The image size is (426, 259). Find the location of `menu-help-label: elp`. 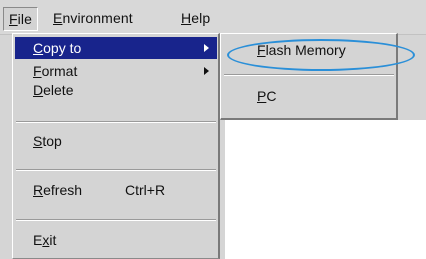

menu-help-label: elp is located at coordinates (201, 18).